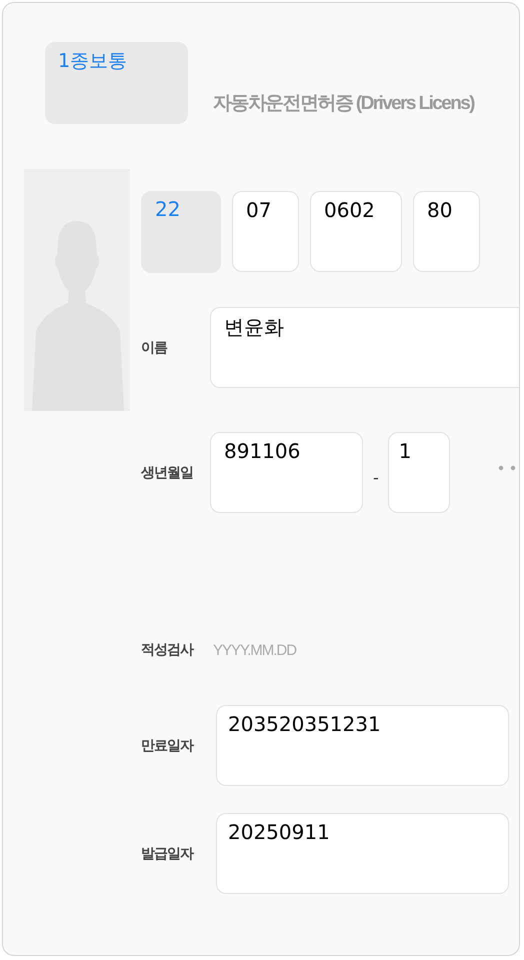  I want to click on input-field: 1, so click(419, 472).